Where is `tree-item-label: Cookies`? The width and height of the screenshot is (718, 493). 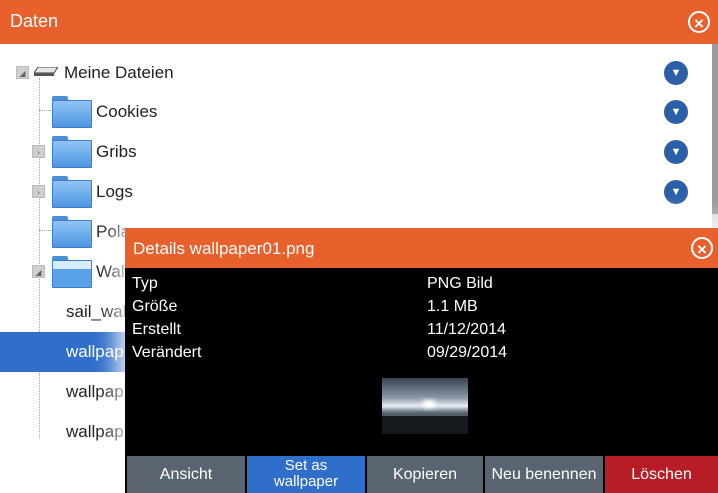
tree-item-label: Cookies is located at coordinates (127, 111).